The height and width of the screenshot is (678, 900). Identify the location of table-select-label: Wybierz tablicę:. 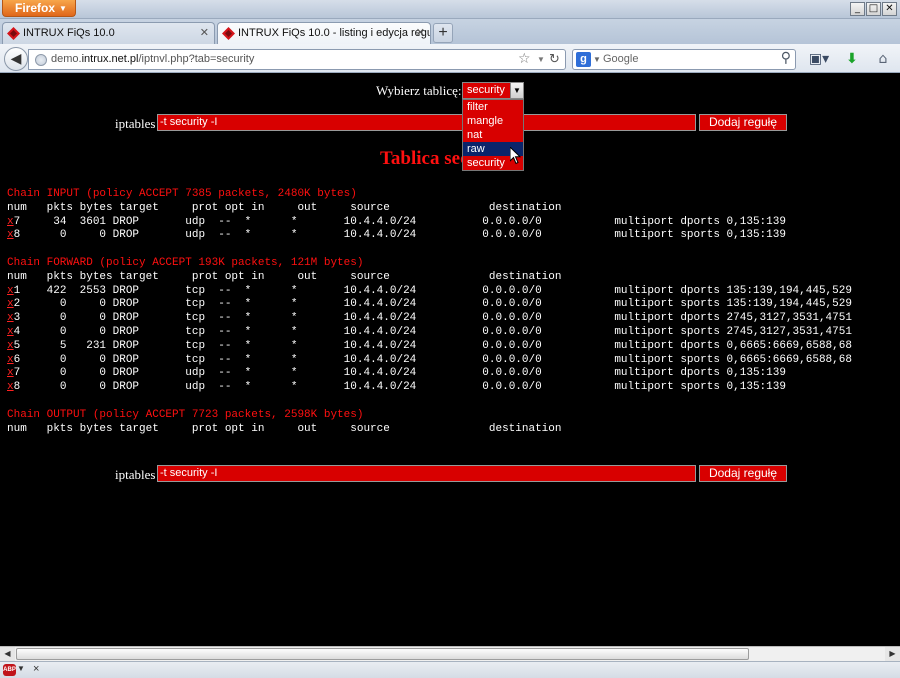
(419, 90).